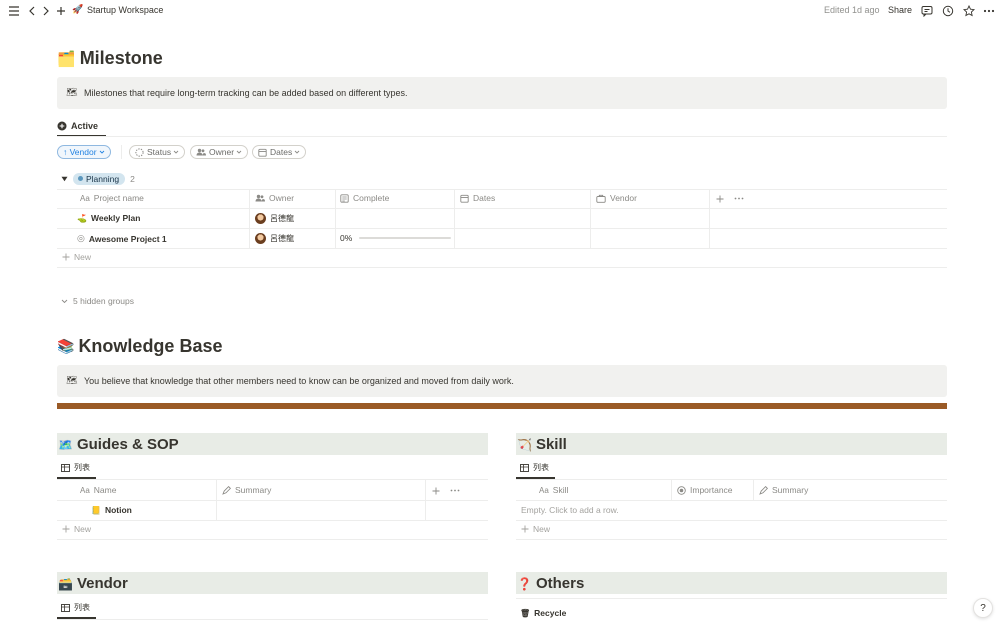  Describe the element at coordinates (524, 444) in the screenshot. I see `bow-arrow-emoji: 🏹` at that location.